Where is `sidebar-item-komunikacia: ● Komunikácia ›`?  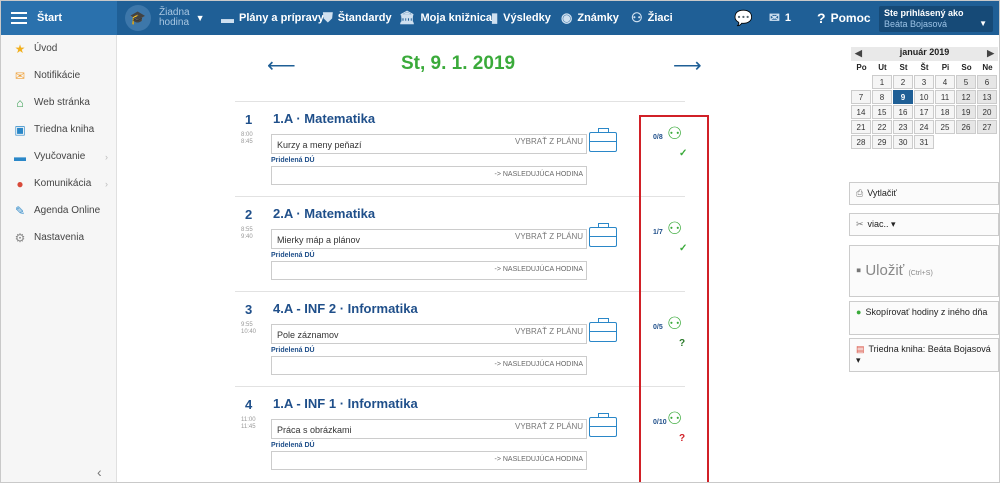
sidebar-item-komunikacia: ● Komunikácia › is located at coordinates (58, 183).